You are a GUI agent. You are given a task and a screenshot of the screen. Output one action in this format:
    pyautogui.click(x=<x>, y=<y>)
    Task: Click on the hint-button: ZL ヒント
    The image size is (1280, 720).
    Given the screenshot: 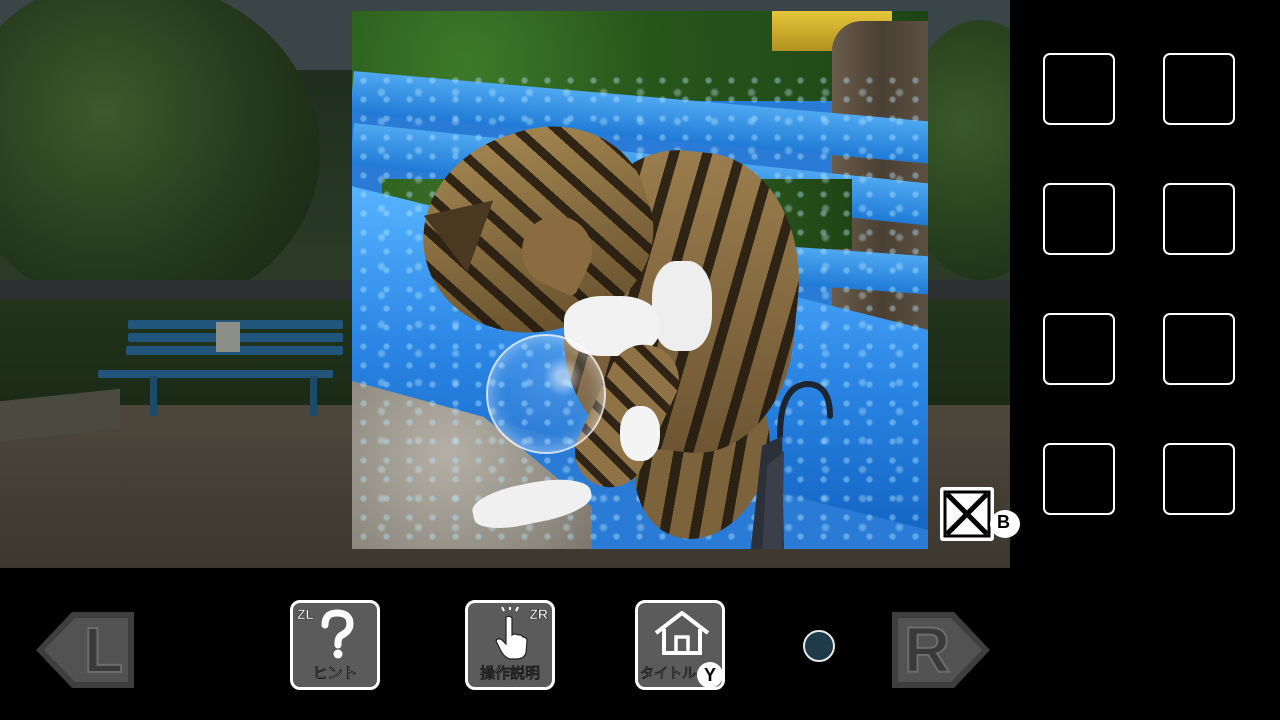 What is the action you would take?
    pyautogui.click(x=335, y=645)
    